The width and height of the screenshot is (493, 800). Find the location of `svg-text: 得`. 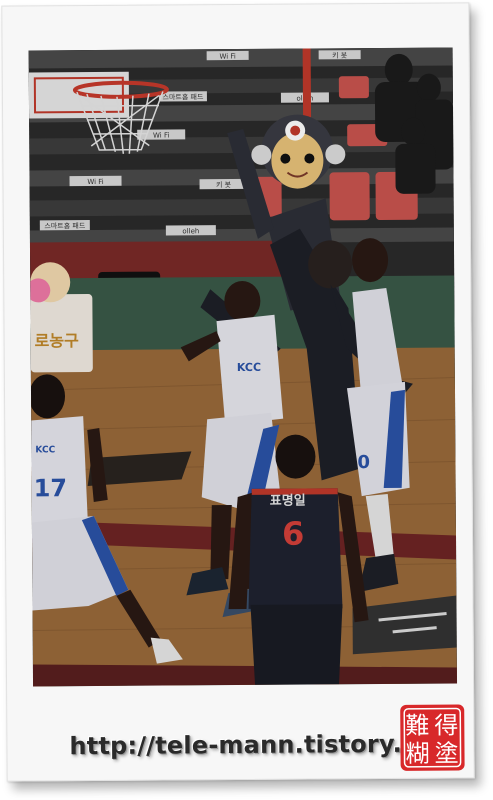

svg-text: 得 is located at coordinates (446, 725).